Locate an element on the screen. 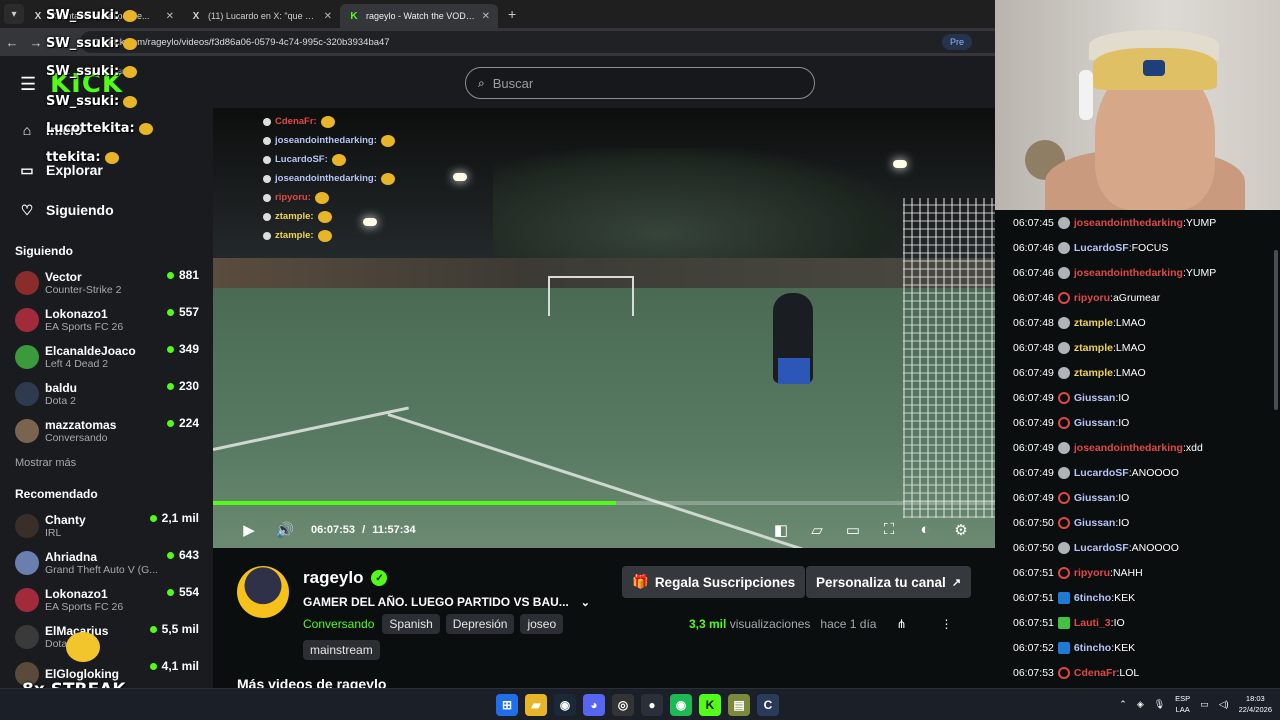  sidebar-channel: baldu Dota 2 230 is located at coordinates (106, 393).